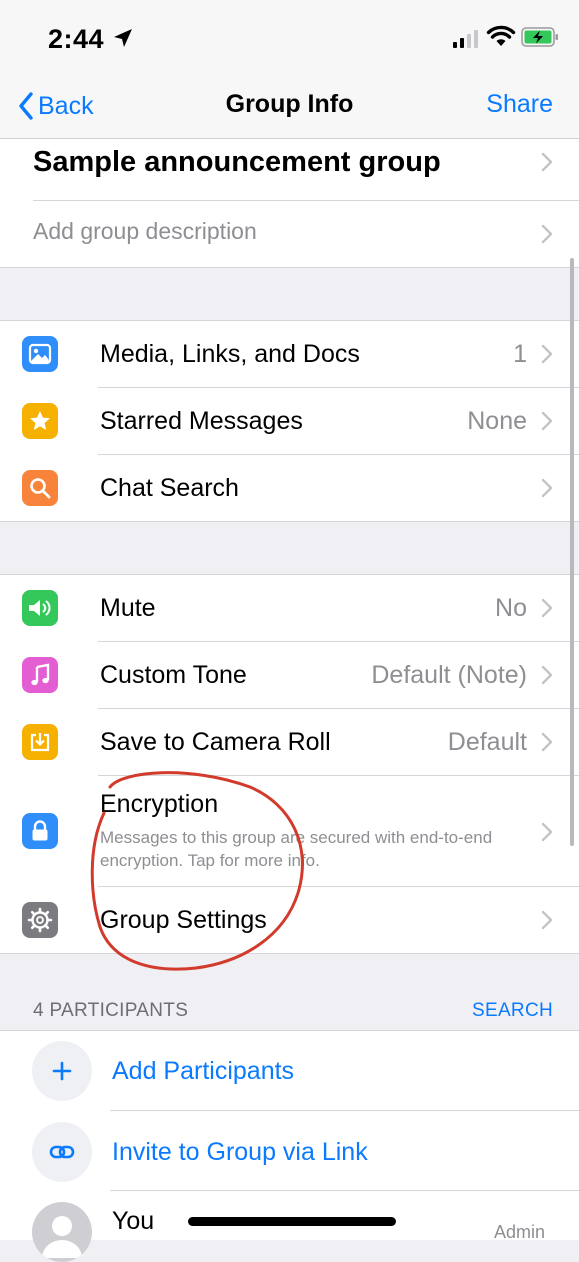 The image size is (579, 1262). Describe the element at coordinates (449, 675) in the screenshot. I see `custom-tone-value: Default (Note)` at that location.